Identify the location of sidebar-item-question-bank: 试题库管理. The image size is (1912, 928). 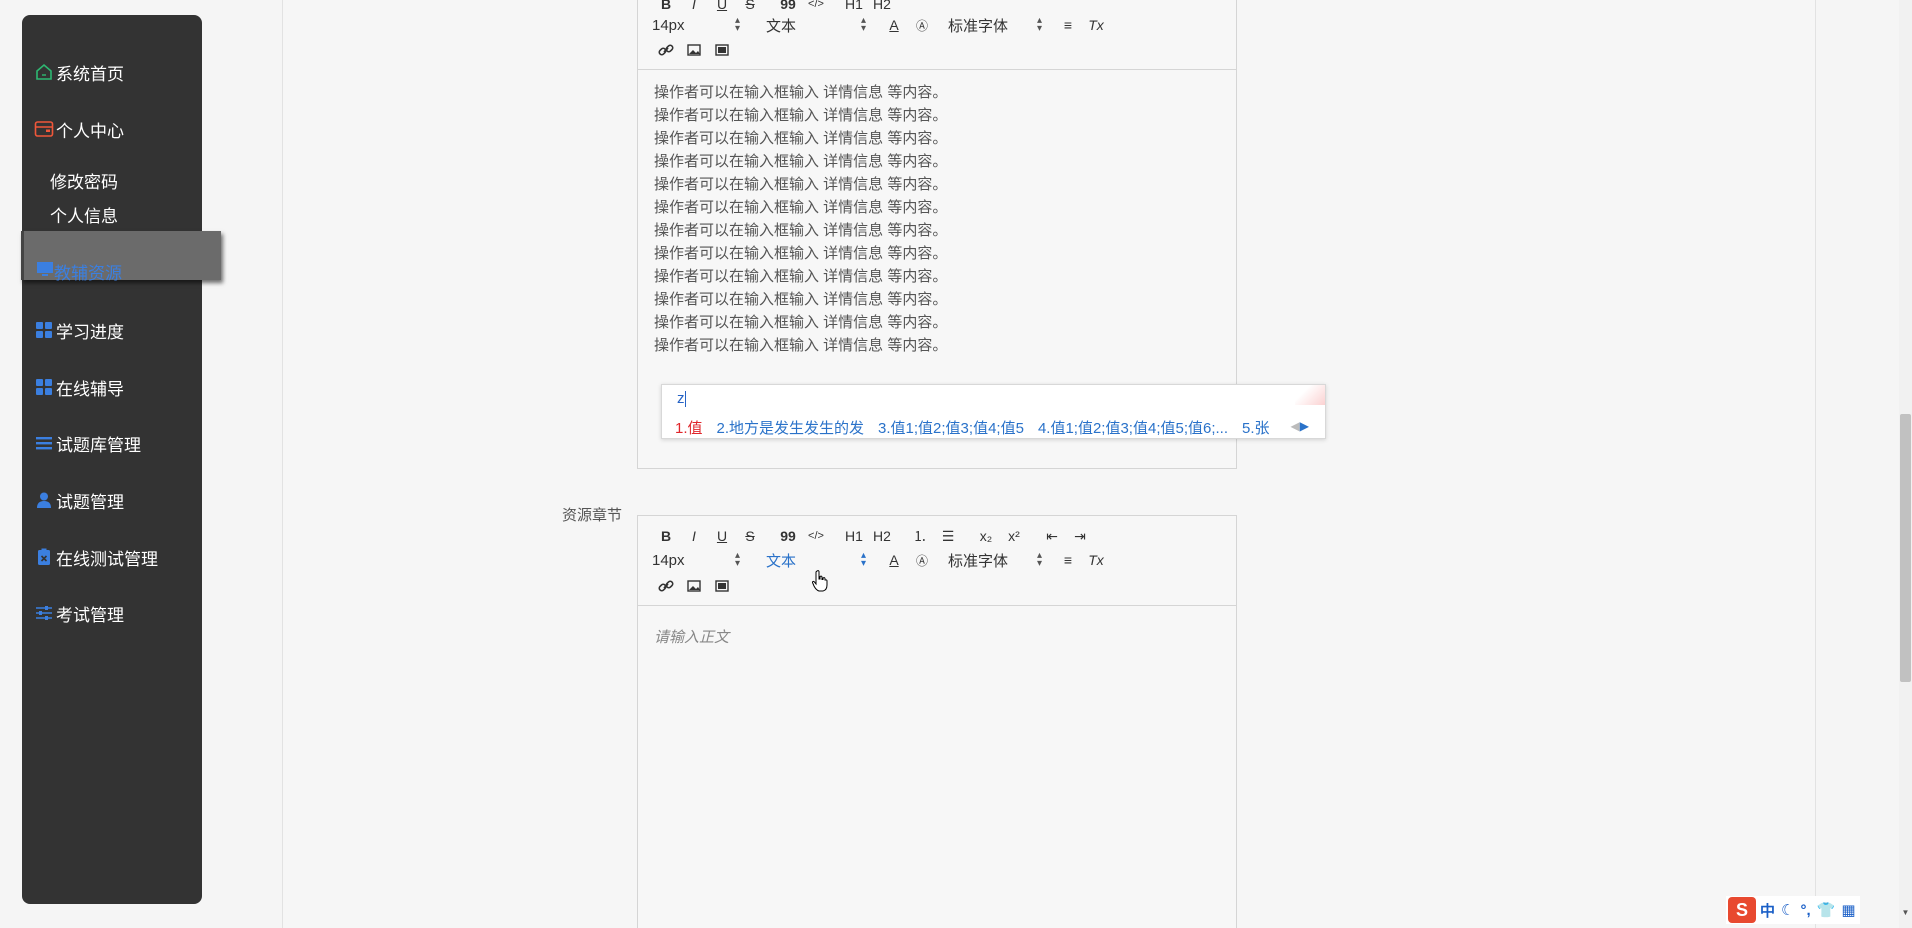
(87, 443).